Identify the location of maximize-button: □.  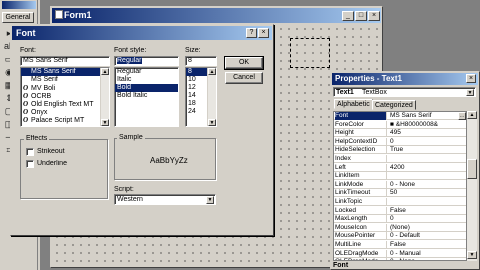
(361, 16).